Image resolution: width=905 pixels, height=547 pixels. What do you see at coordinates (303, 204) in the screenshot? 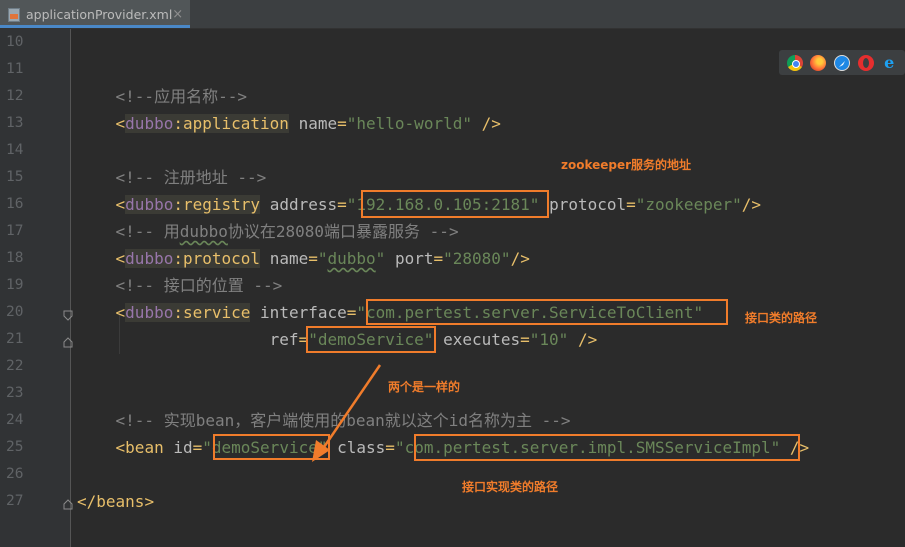
I see `code-token: address` at bounding box center [303, 204].